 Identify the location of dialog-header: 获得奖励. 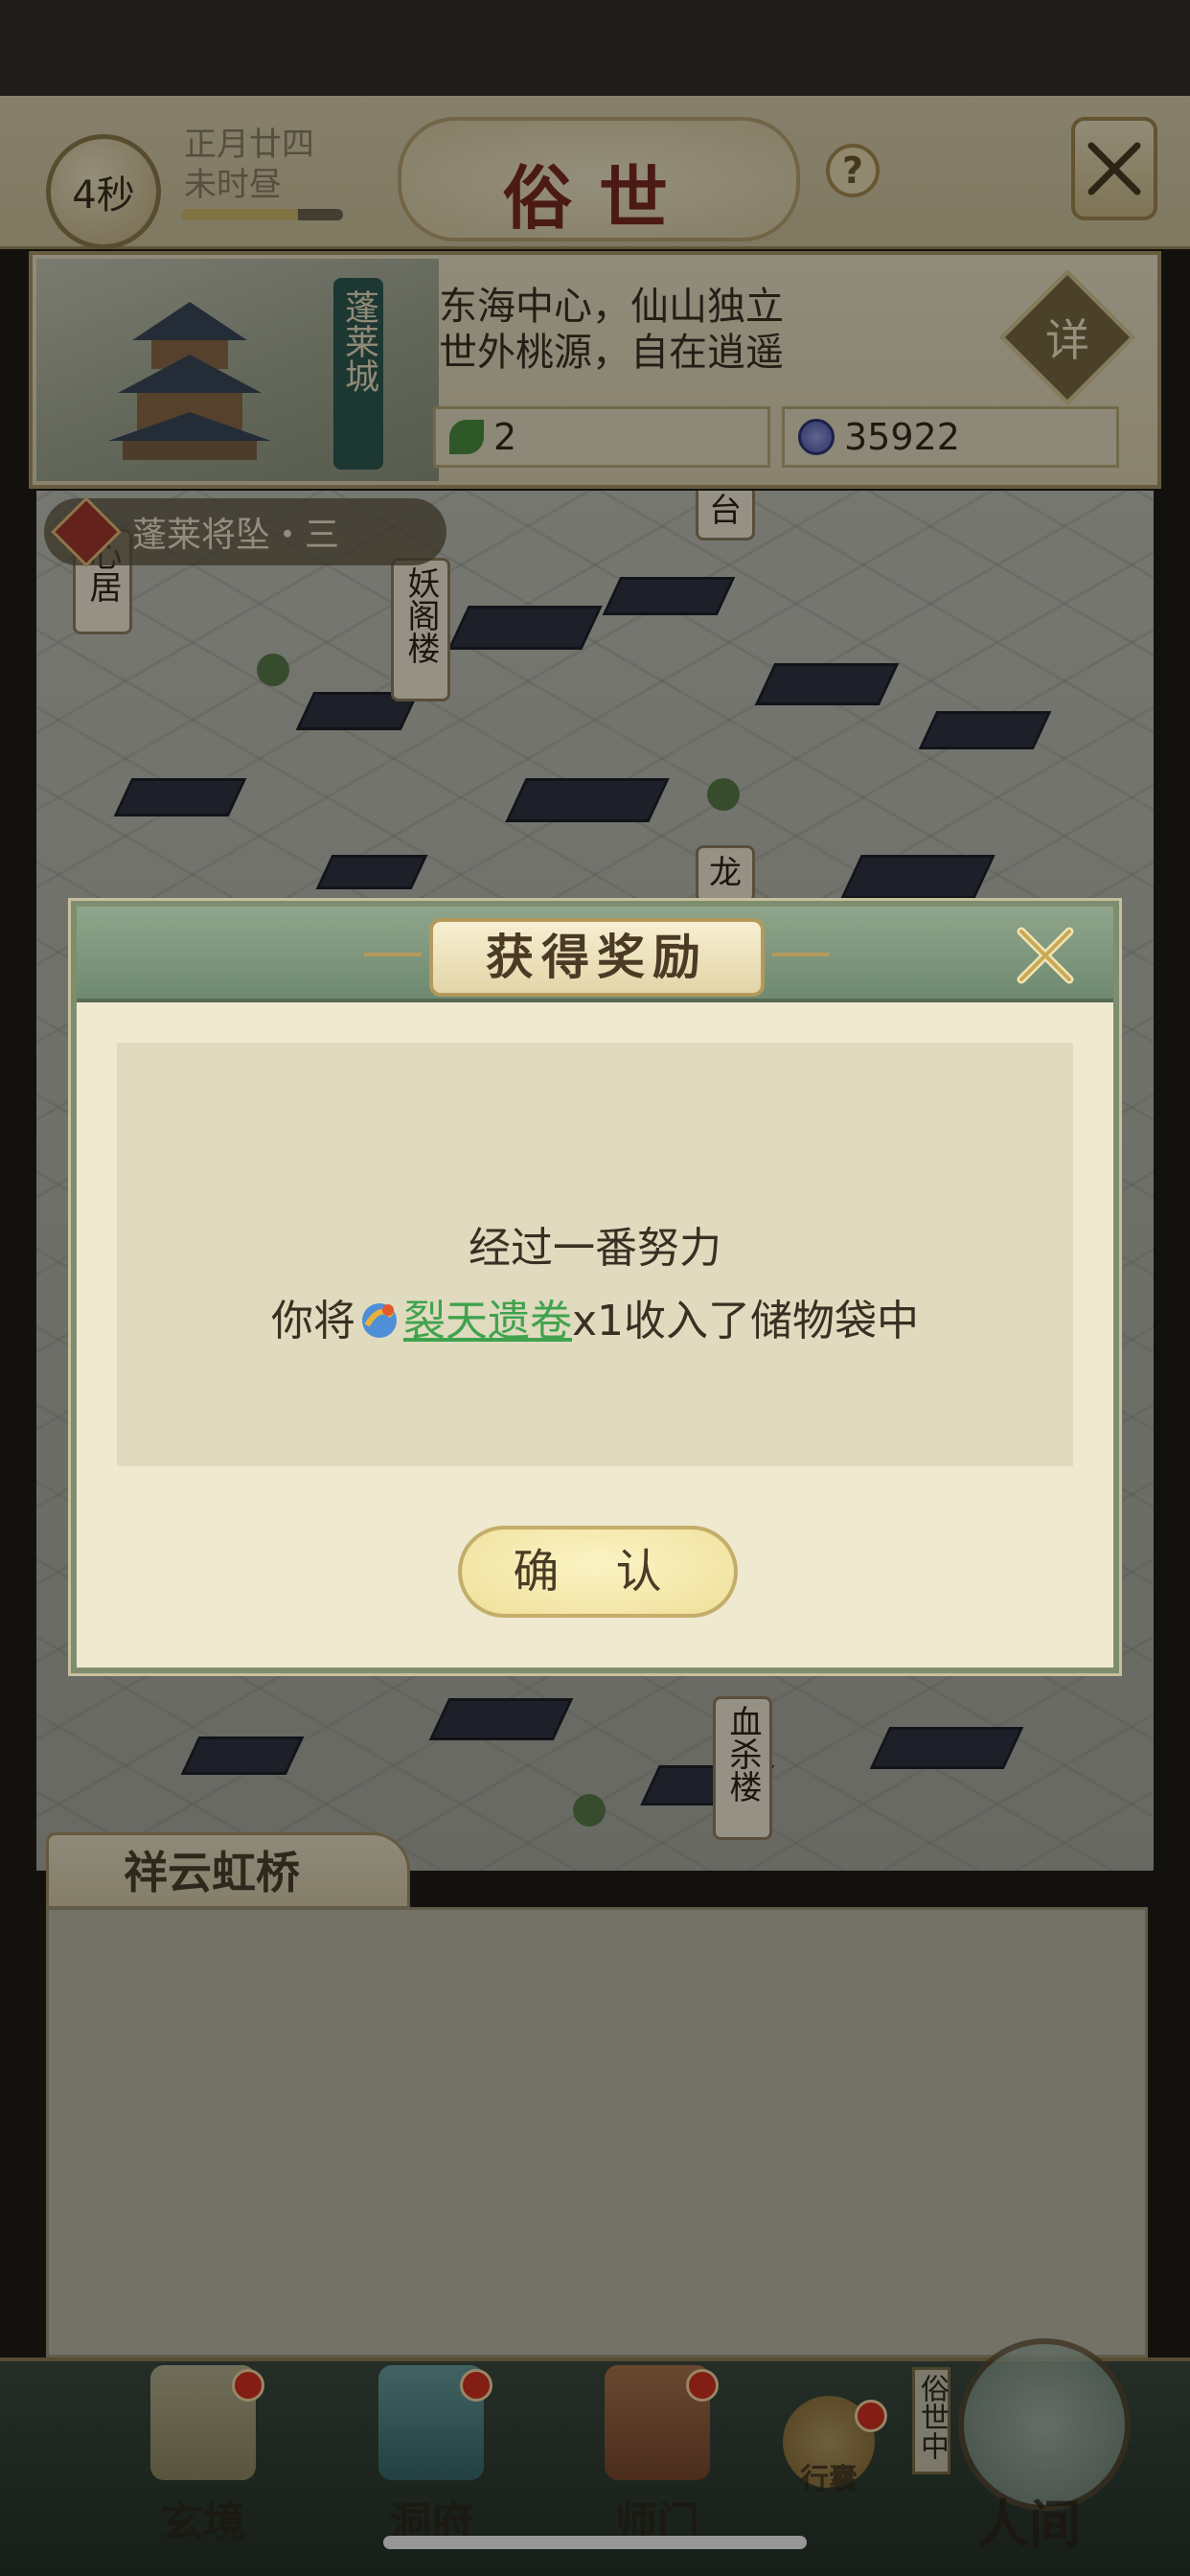
(595, 954).